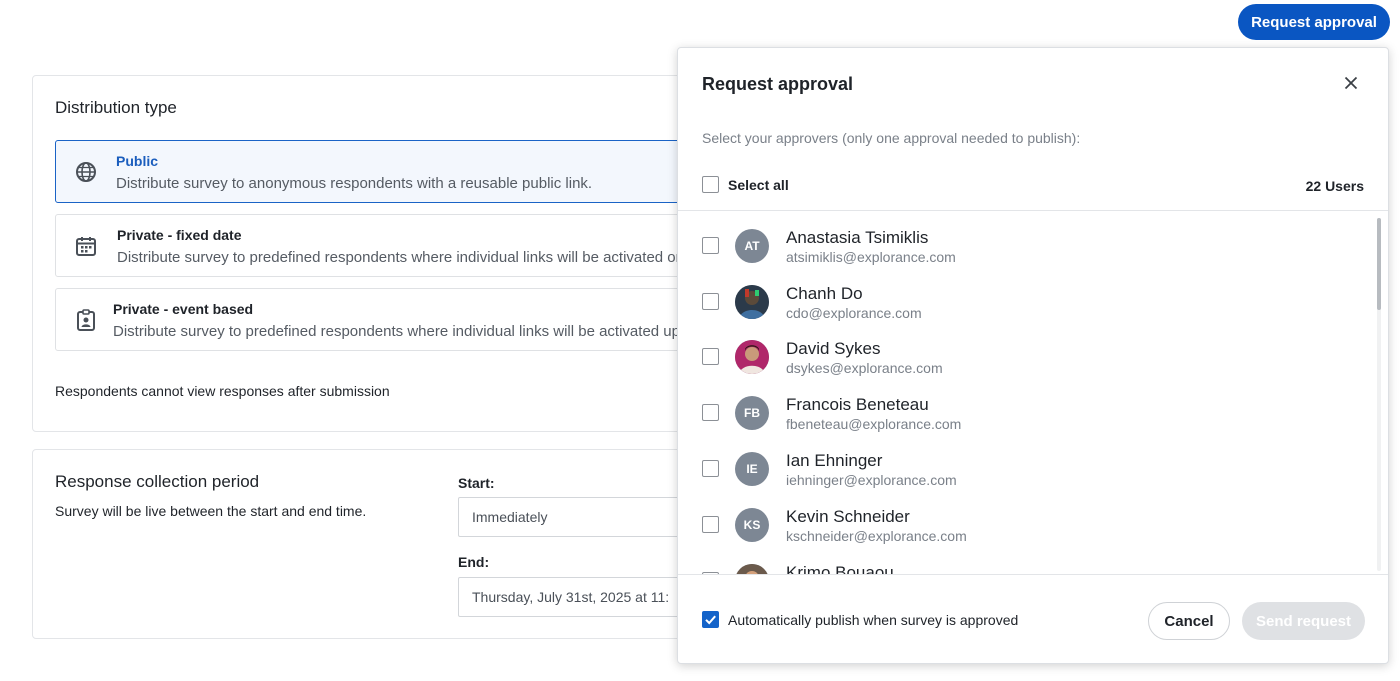 This screenshot has height=681, width=1400. Describe the element at coordinates (1314, 22) in the screenshot. I see `request-approval-button: Request approval` at that location.